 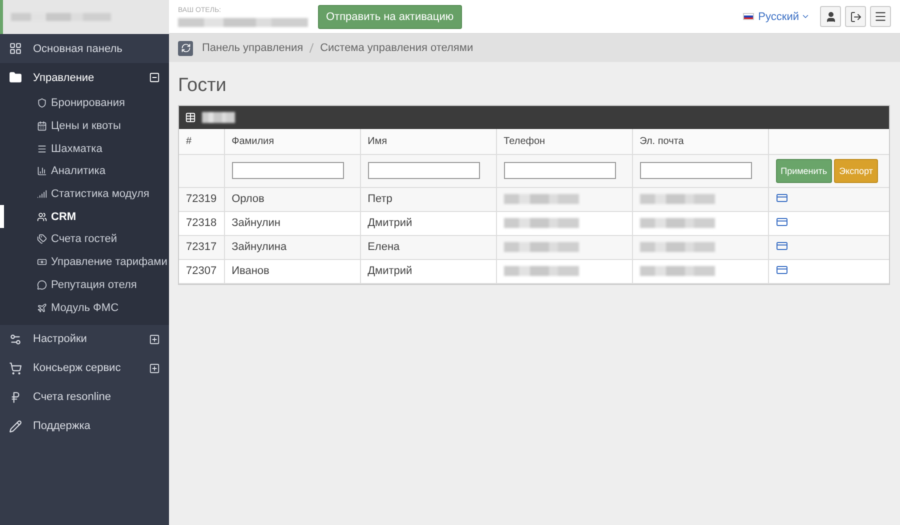 What do you see at coordinates (42, 126) in the screenshot?
I see `calendar-icon` at bounding box center [42, 126].